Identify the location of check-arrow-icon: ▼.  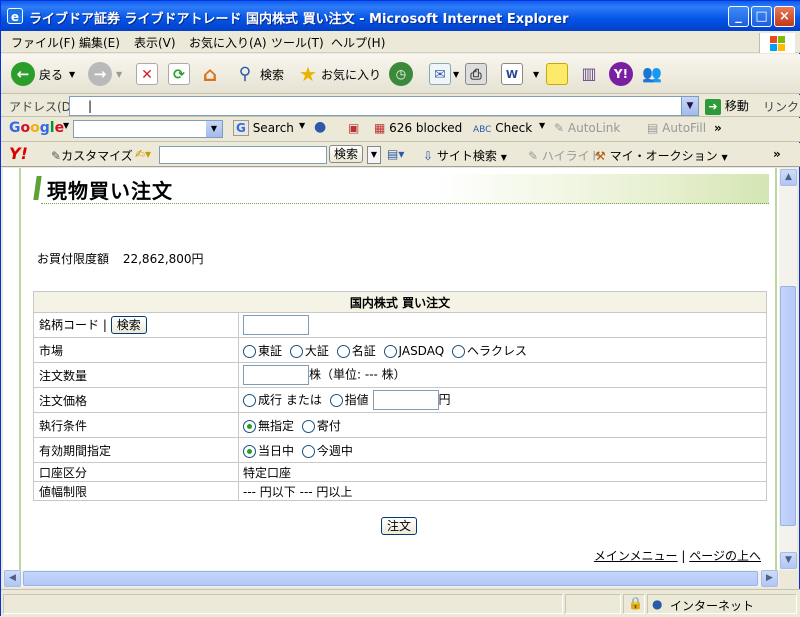
(542, 125).